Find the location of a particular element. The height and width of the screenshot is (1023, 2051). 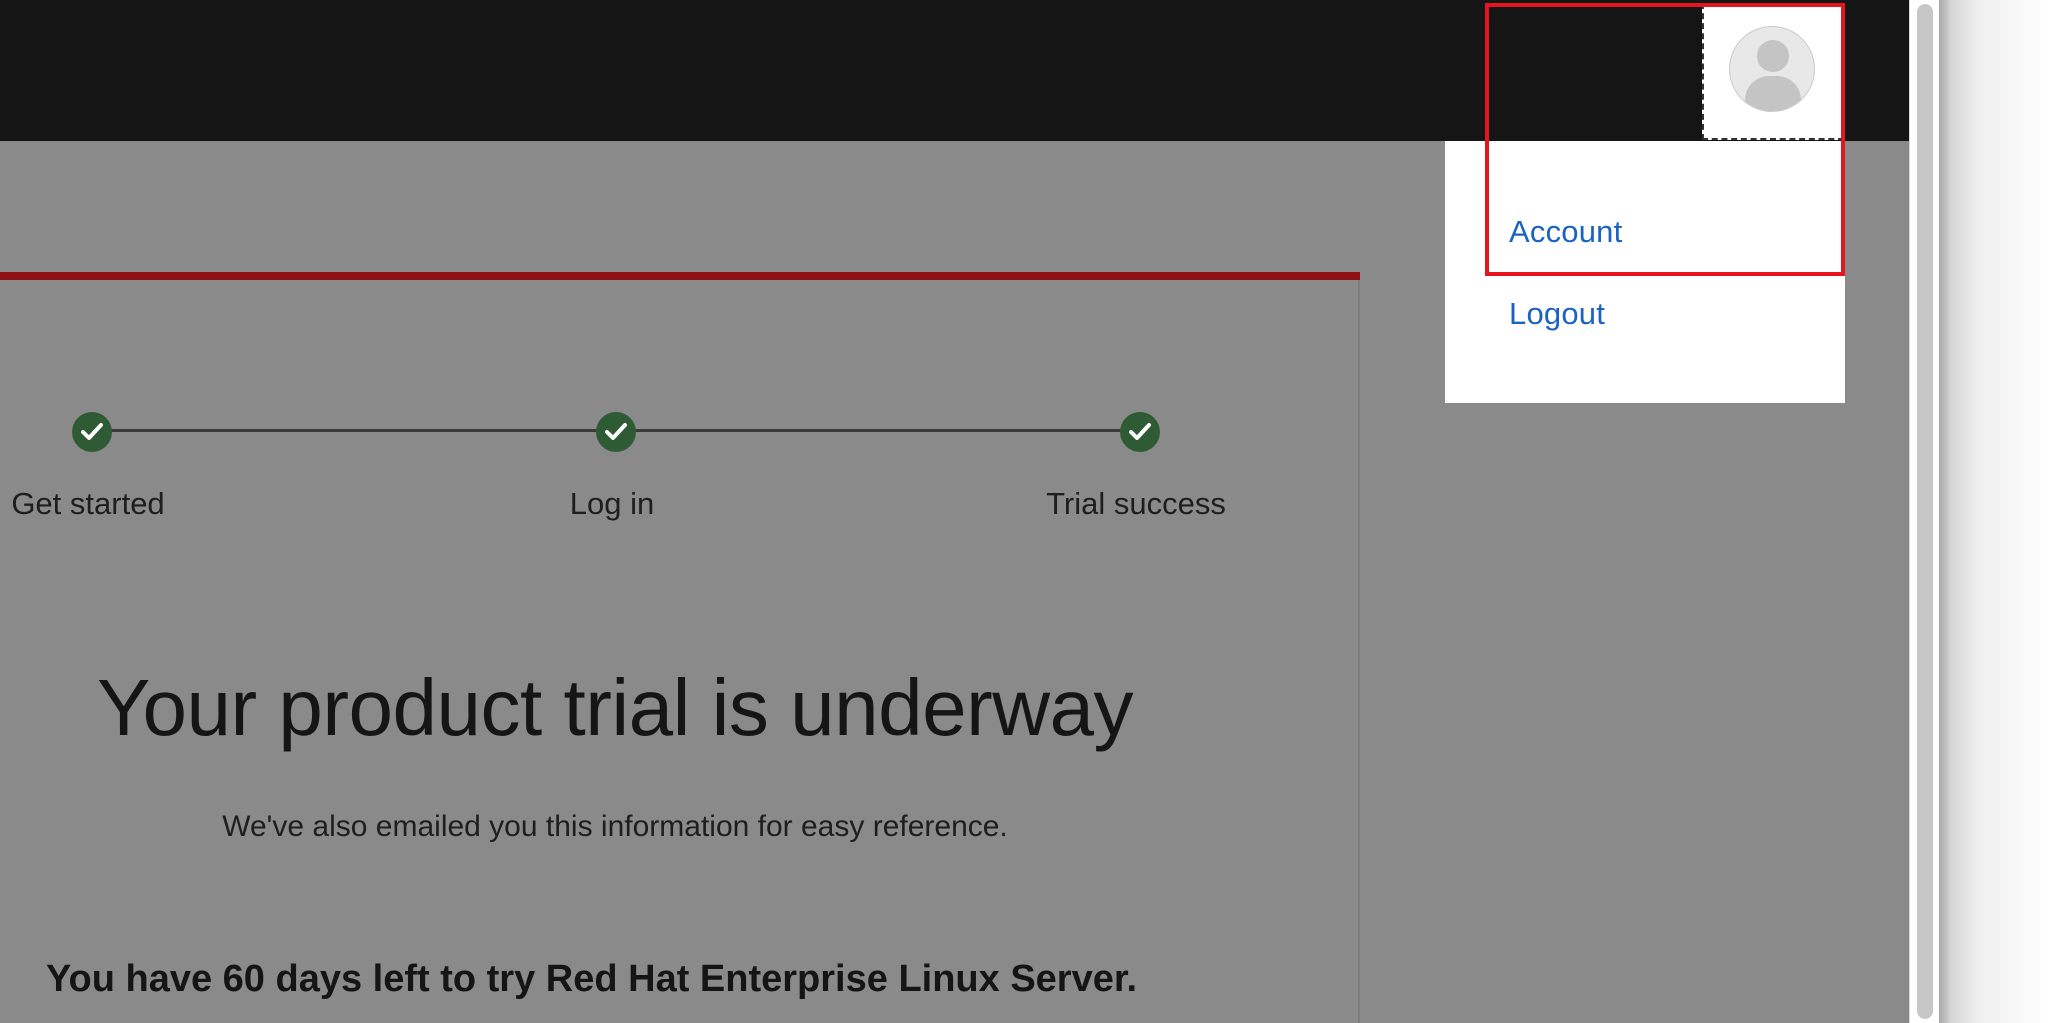

scrollbar-thumb is located at coordinates (1925, 511).